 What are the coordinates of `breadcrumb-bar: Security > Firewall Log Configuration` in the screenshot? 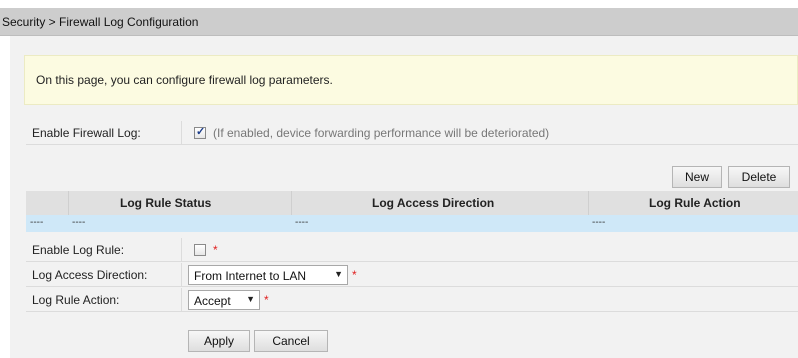 It's located at (399, 22).